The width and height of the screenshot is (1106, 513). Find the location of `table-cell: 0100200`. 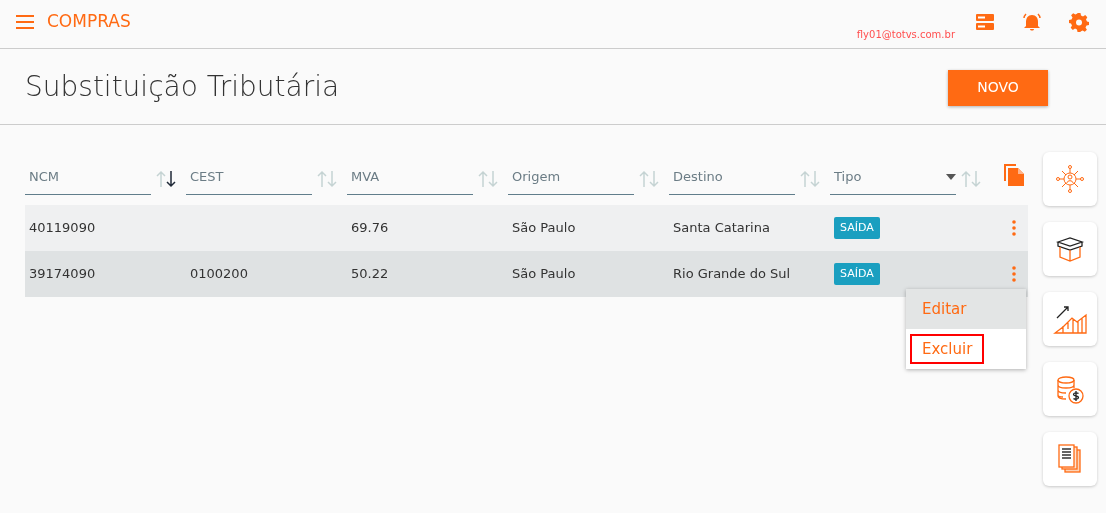

table-cell: 0100200 is located at coordinates (219, 274).